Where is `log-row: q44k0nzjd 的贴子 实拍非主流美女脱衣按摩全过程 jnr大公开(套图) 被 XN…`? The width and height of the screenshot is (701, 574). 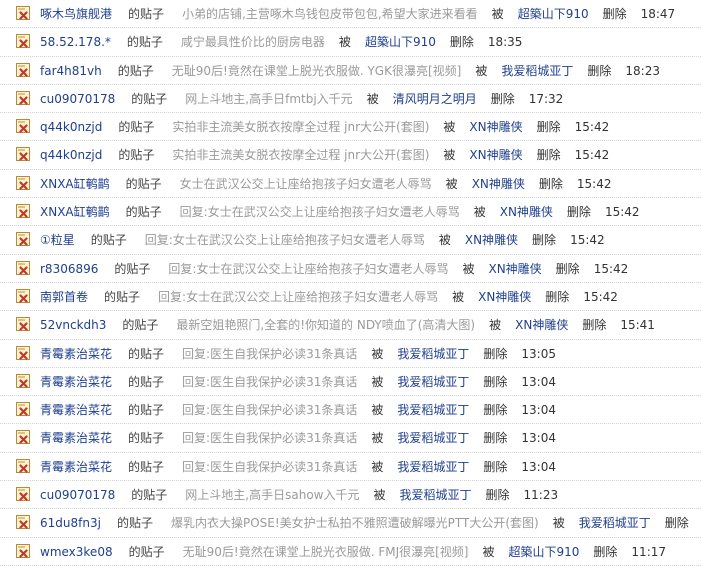 log-row: q44k0nzjd 的贴子 实拍非主流美女脱衣按摩全过程 jnr大公开(套图) 被 XN… is located at coordinates (350, 127).